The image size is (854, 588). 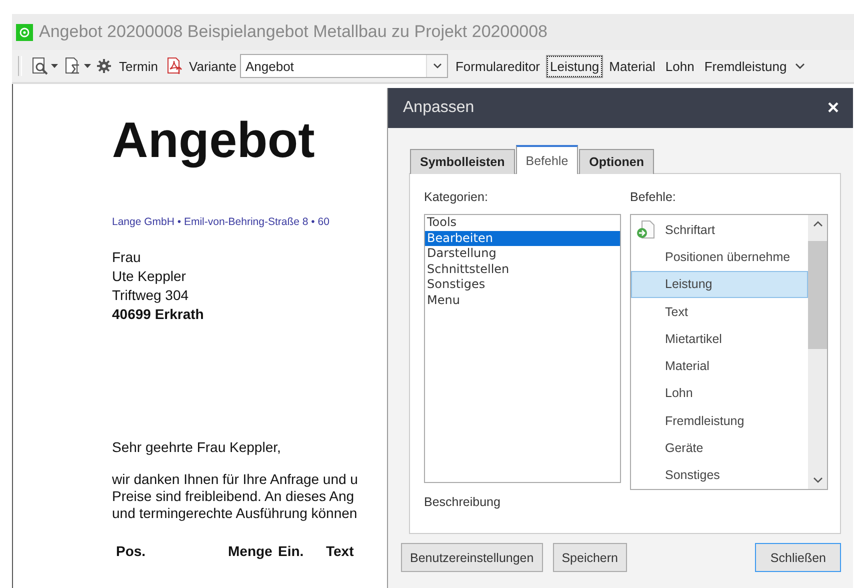 I want to click on column-header: Text, so click(x=340, y=551).